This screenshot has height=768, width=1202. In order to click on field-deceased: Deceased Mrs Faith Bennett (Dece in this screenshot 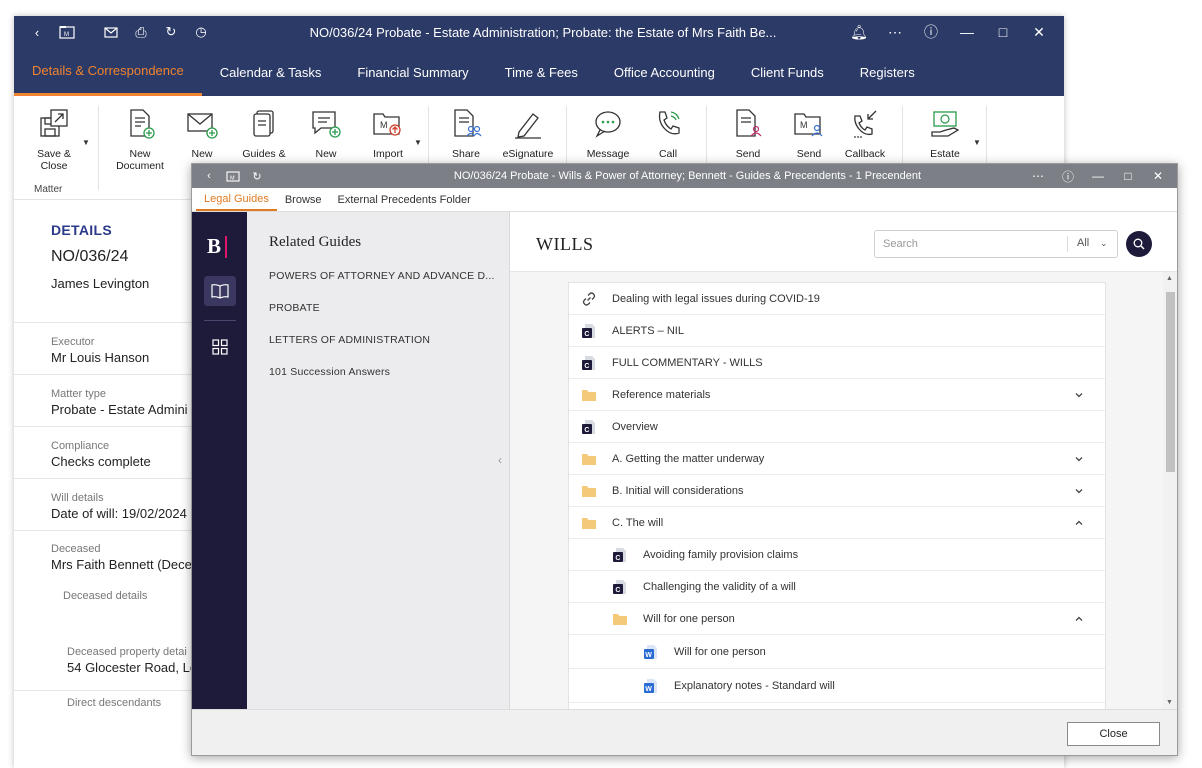, I will do `click(109, 556)`.